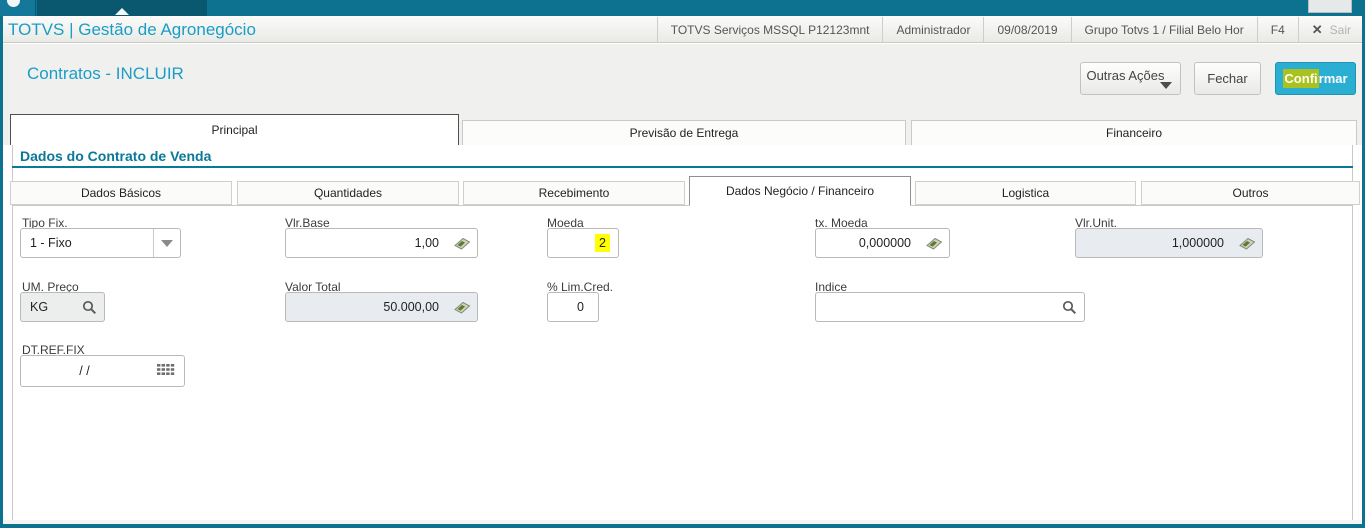 This screenshot has height=528, width=1365. I want to click on logout-button: ✕ Sair, so click(1332, 30).